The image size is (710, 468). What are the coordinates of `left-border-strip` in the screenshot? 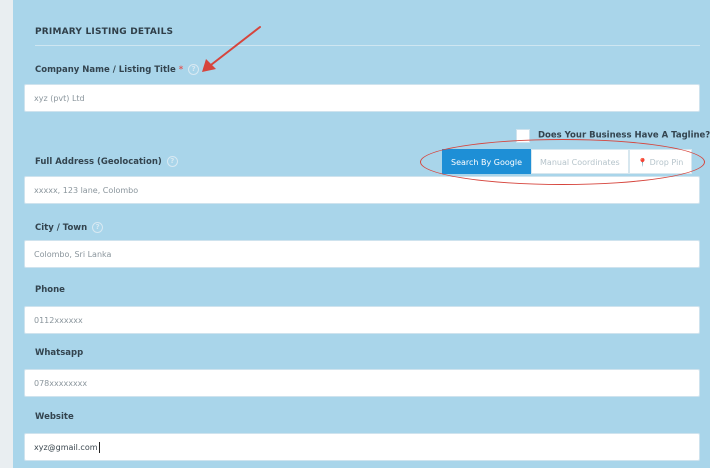 It's located at (6, 234).